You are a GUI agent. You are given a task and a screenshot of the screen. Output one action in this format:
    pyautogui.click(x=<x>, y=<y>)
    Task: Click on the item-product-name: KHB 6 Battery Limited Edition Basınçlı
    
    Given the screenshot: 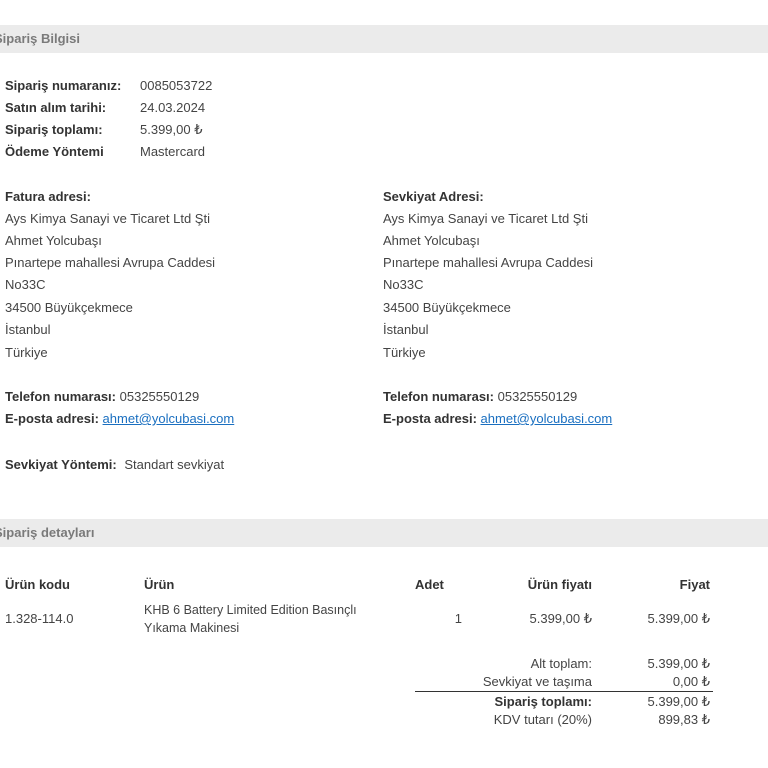 What is the action you would take?
    pyautogui.click(x=250, y=610)
    